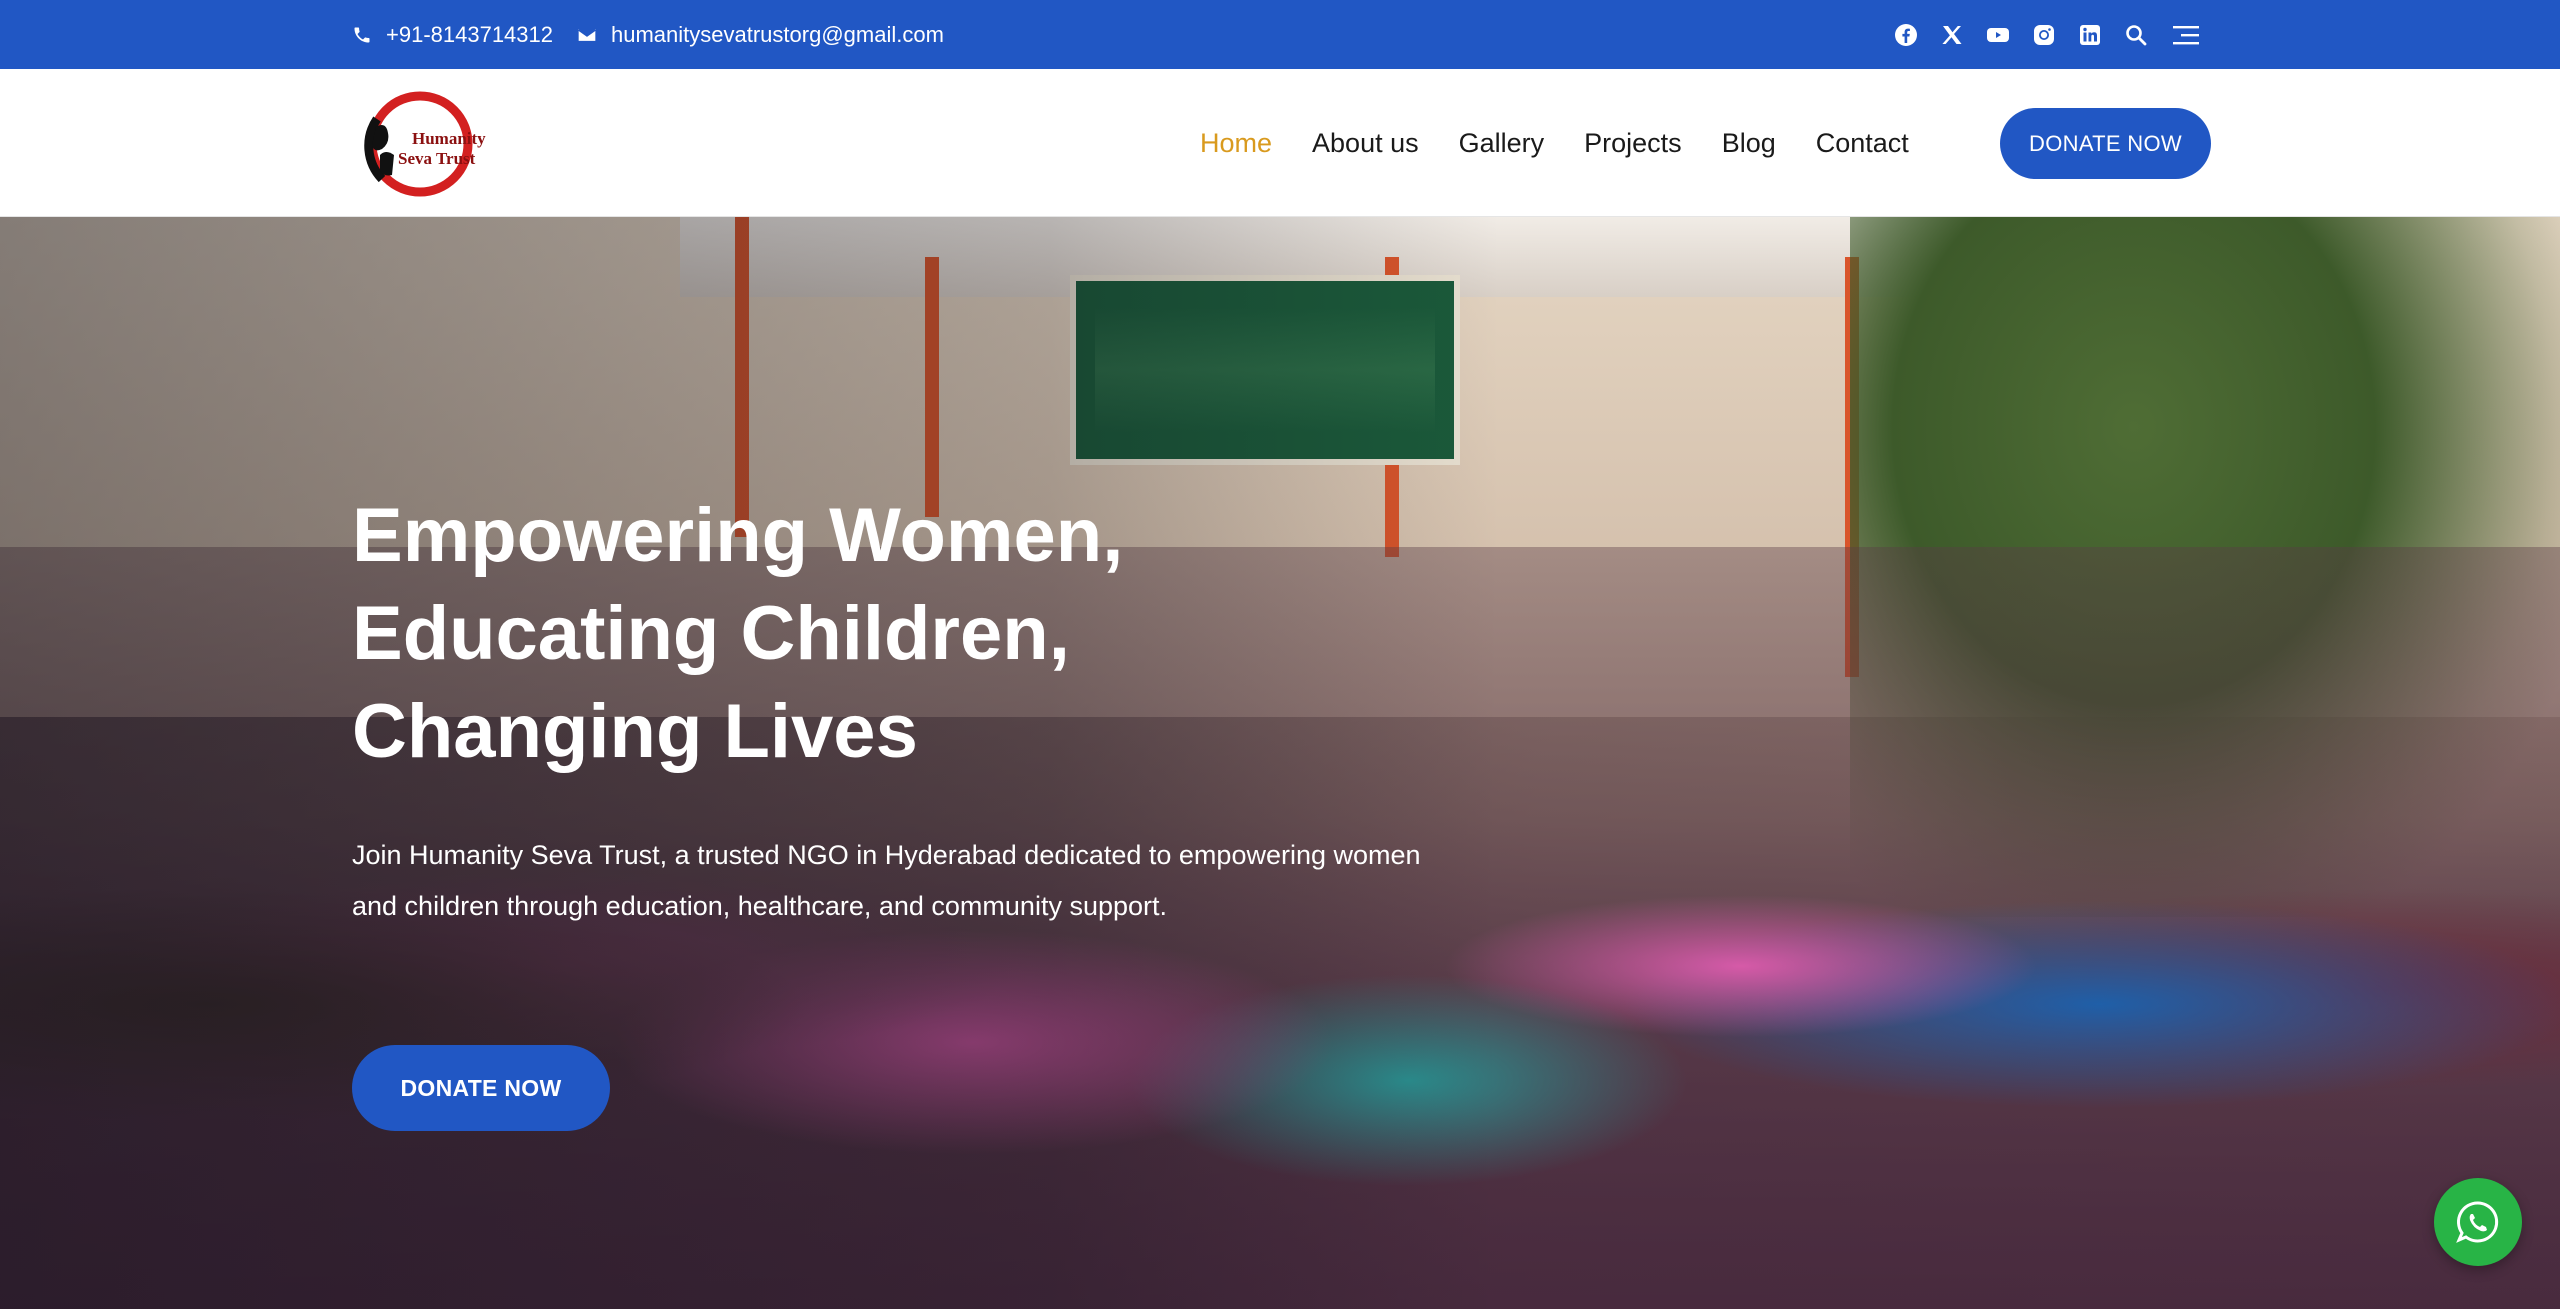 The width and height of the screenshot is (2560, 1309). I want to click on search-icon, so click(2136, 34).